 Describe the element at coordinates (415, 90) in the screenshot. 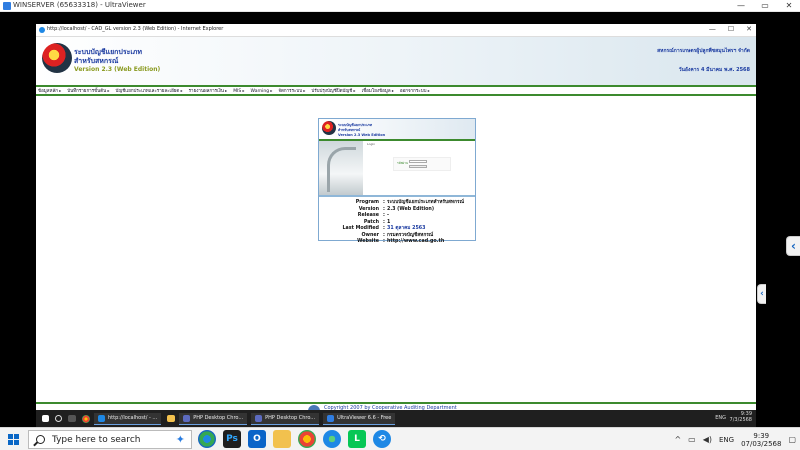

I see `menu-logout: ออกจากระบบ` at that location.